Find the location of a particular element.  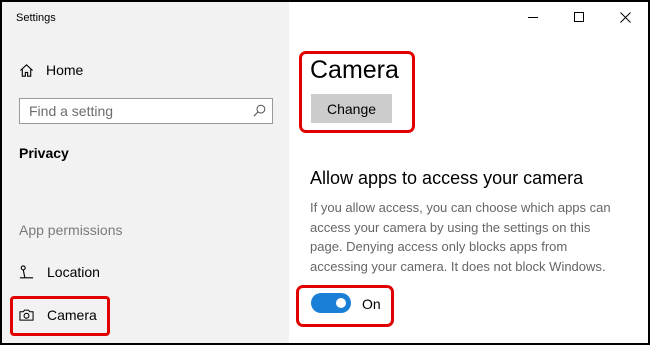

search-box is located at coordinates (146, 111).